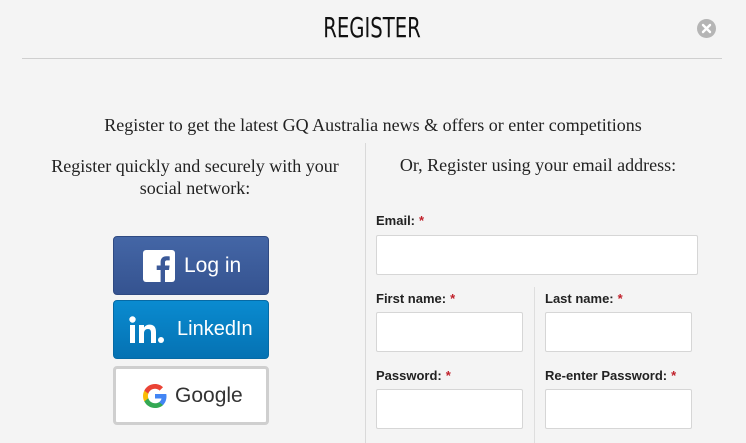  Describe the element at coordinates (400, 220) in the screenshot. I see `email-label: Email: *` at that location.